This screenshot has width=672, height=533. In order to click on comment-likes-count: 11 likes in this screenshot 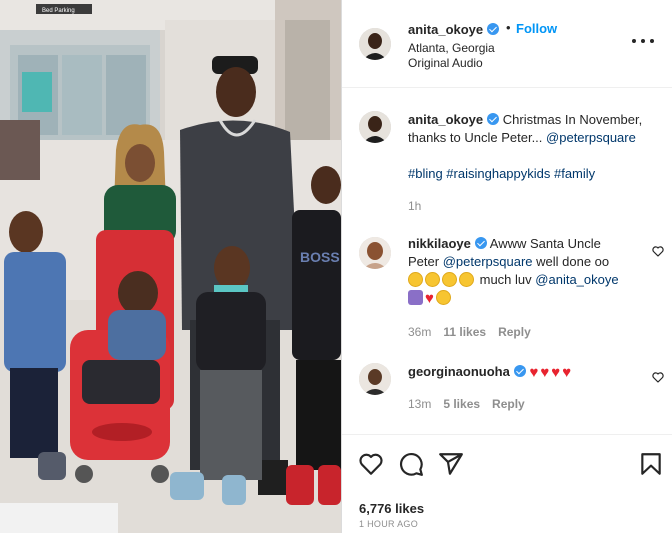, I will do `click(464, 332)`.